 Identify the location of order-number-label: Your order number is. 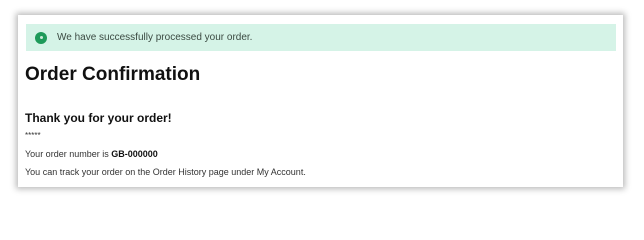
(68, 154).